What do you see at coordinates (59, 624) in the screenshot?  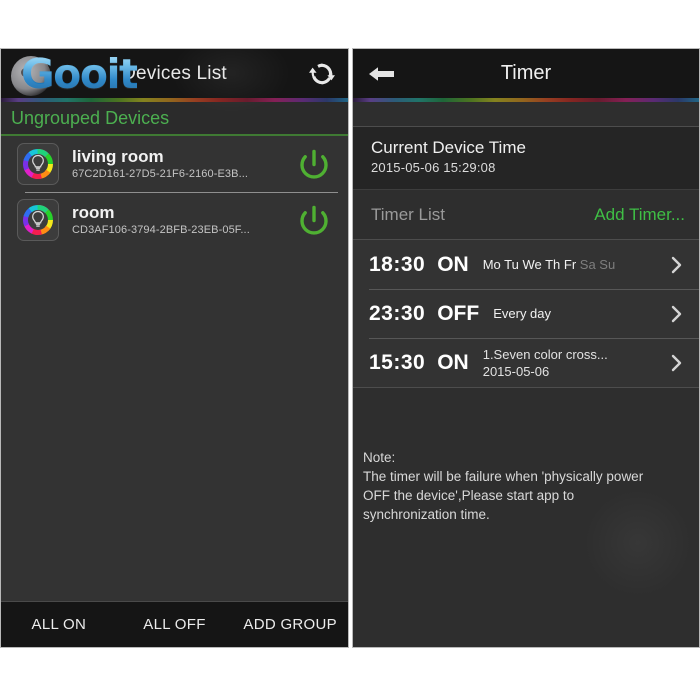 I see `all-on-button: ALL ON` at bounding box center [59, 624].